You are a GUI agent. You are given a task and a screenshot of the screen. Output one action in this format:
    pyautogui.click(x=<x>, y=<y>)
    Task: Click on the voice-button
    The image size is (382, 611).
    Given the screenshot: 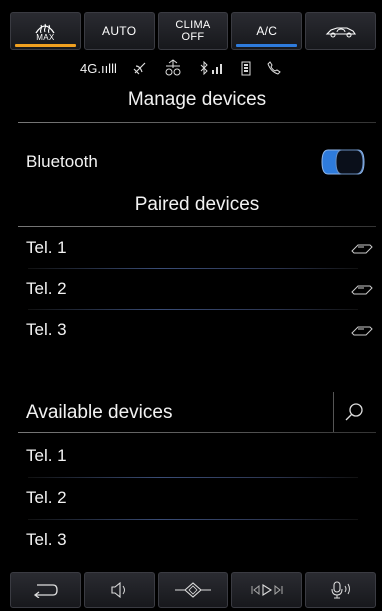 What is the action you would take?
    pyautogui.click(x=340, y=590)
    